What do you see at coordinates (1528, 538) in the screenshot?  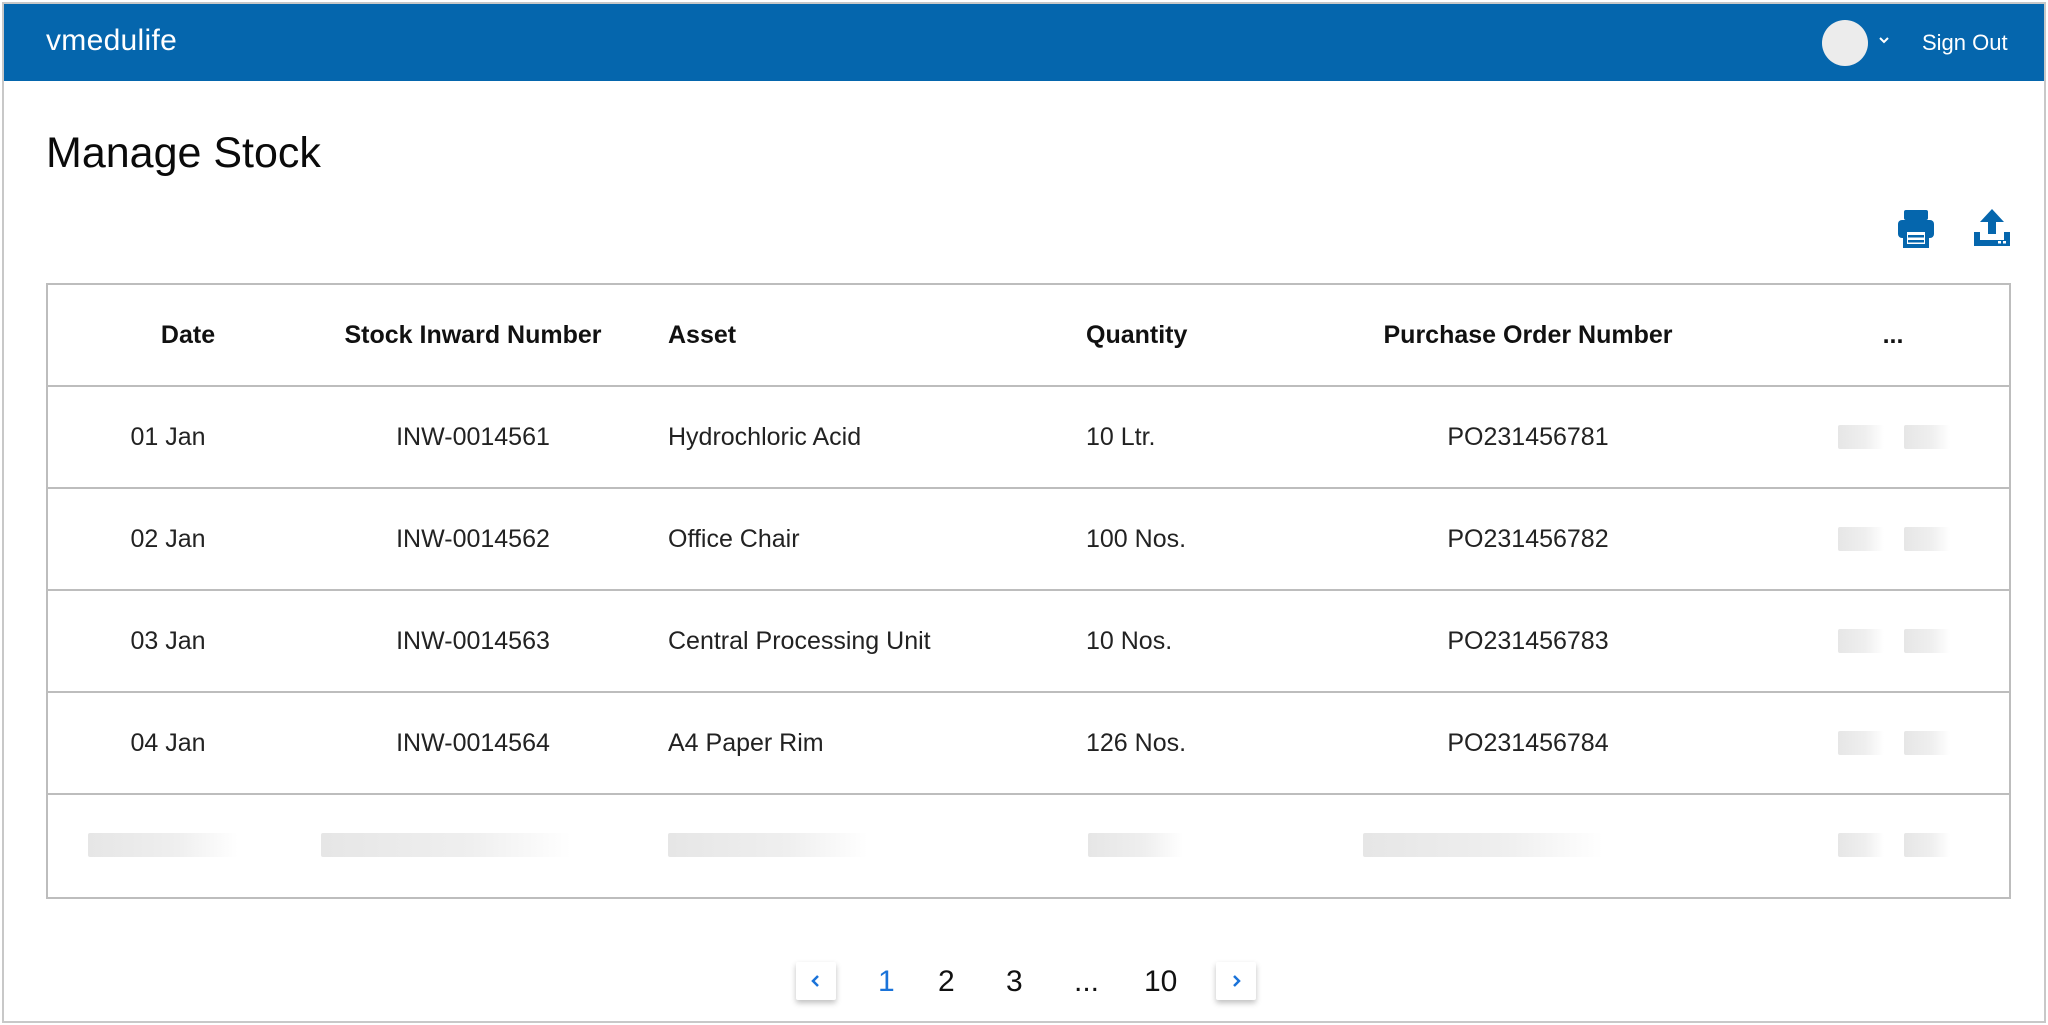 I see `cell-po-number: PO231456782` at bounding box center [1528, 538].